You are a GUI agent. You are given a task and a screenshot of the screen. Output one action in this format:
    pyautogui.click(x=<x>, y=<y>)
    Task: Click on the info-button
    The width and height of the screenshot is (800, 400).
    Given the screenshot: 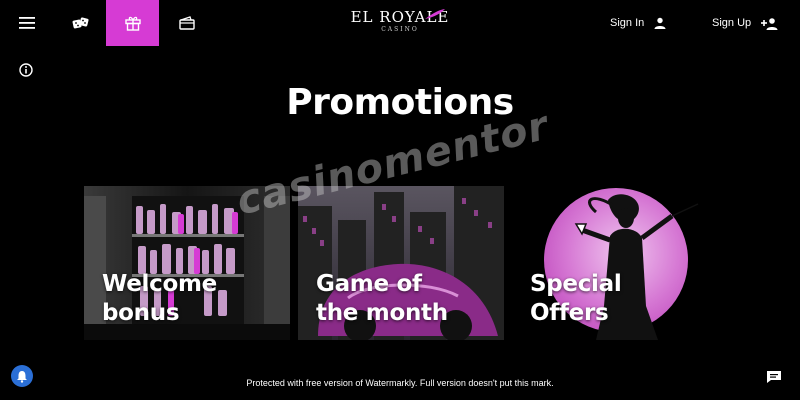 What is the action you would take?
    pyautogui.click(x=26, y=70)
    